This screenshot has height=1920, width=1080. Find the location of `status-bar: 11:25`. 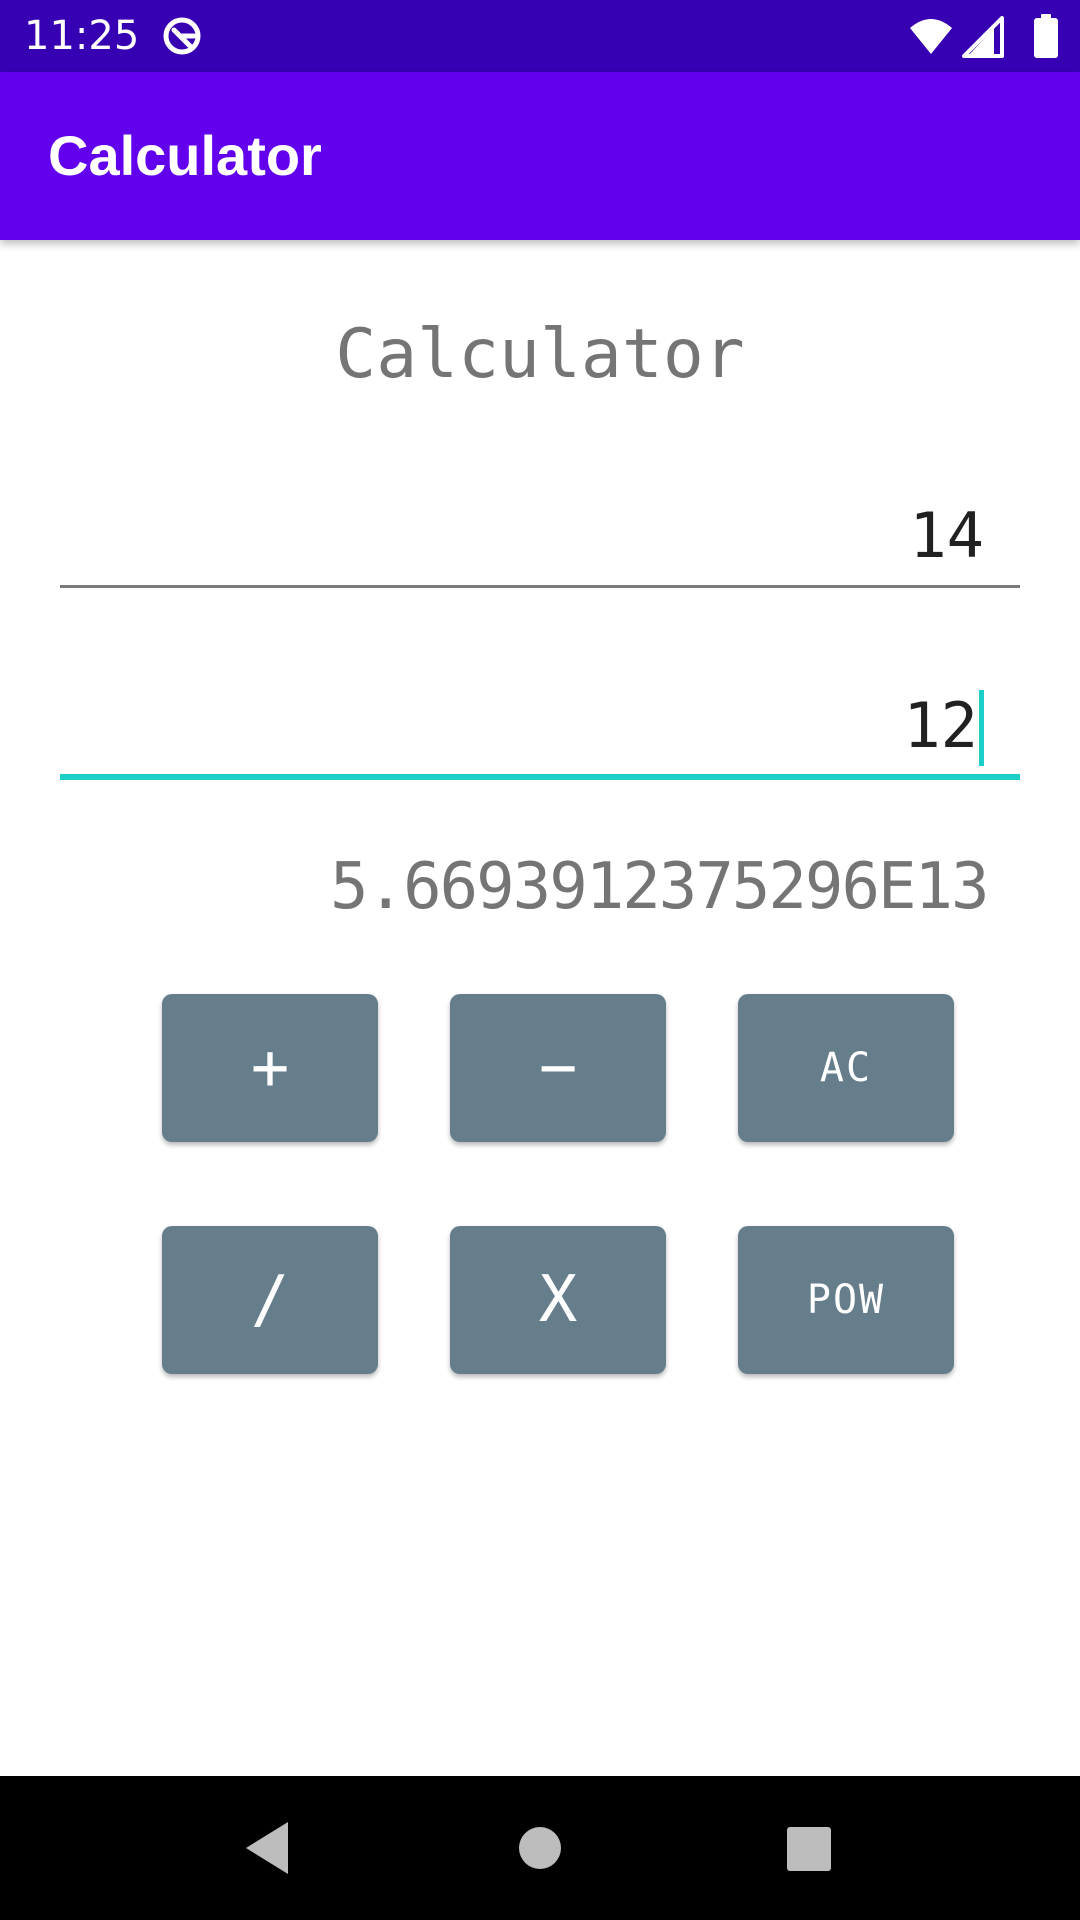

status-bar: 11:25 is located at coordinates (540, 36).